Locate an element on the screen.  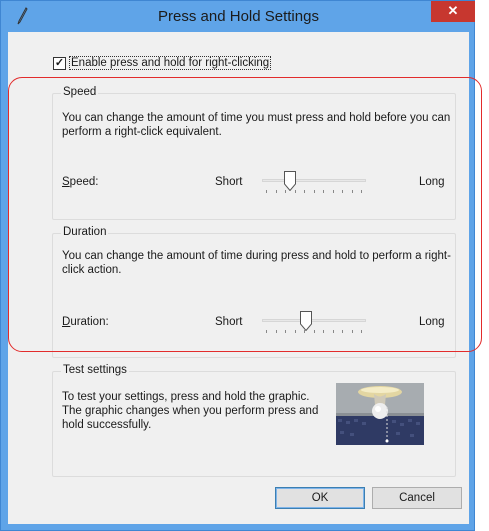
speed-row-label: Speed: is located at coordinates (80, 182).